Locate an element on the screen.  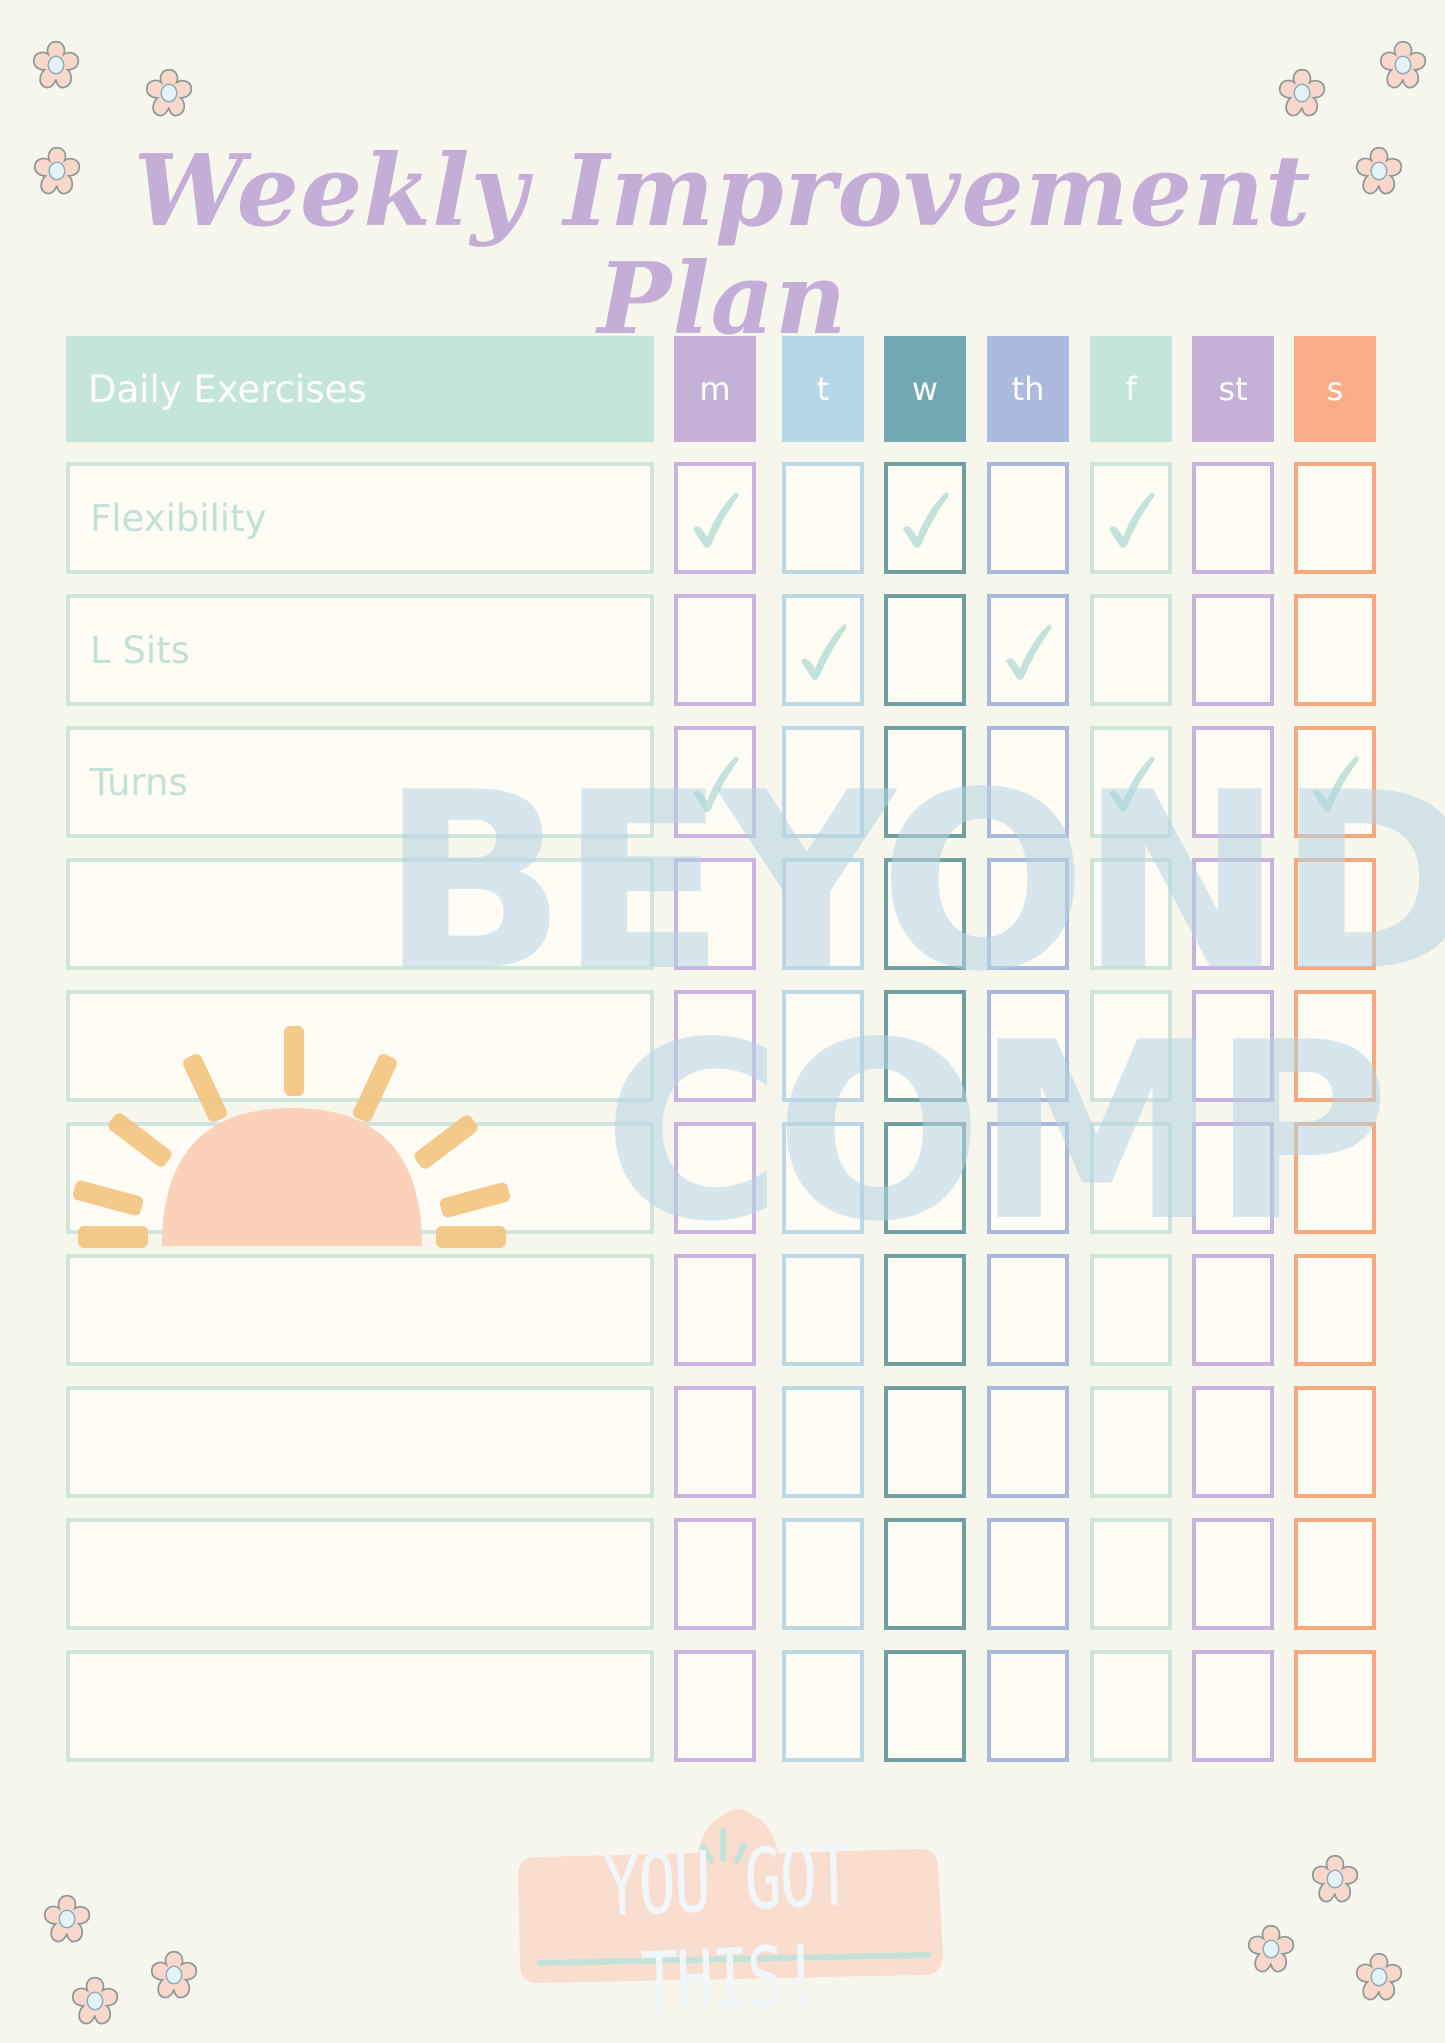
page-title: Weekly Improvement Plan is located at coordinates (722, 245).